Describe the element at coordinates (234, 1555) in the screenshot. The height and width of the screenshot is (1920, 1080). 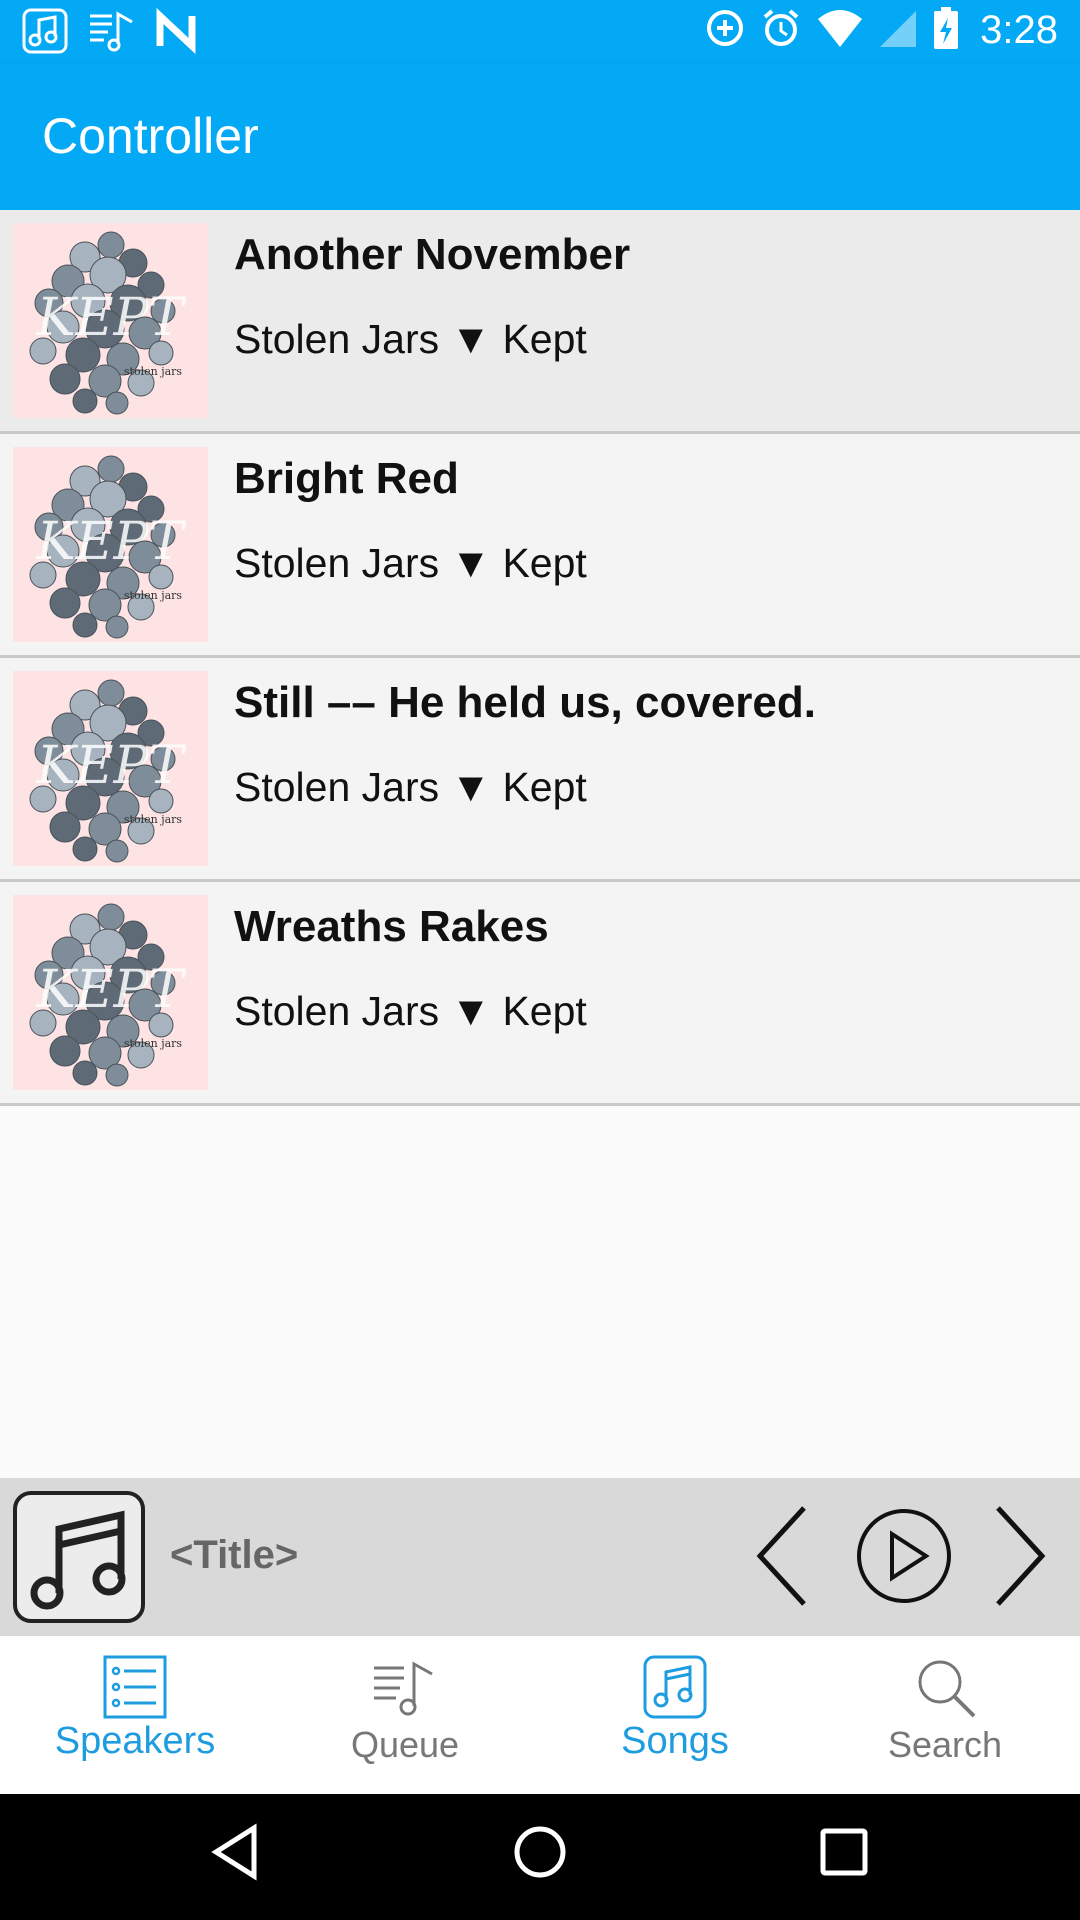
I see `now-playing-title: <Title>` at that location.